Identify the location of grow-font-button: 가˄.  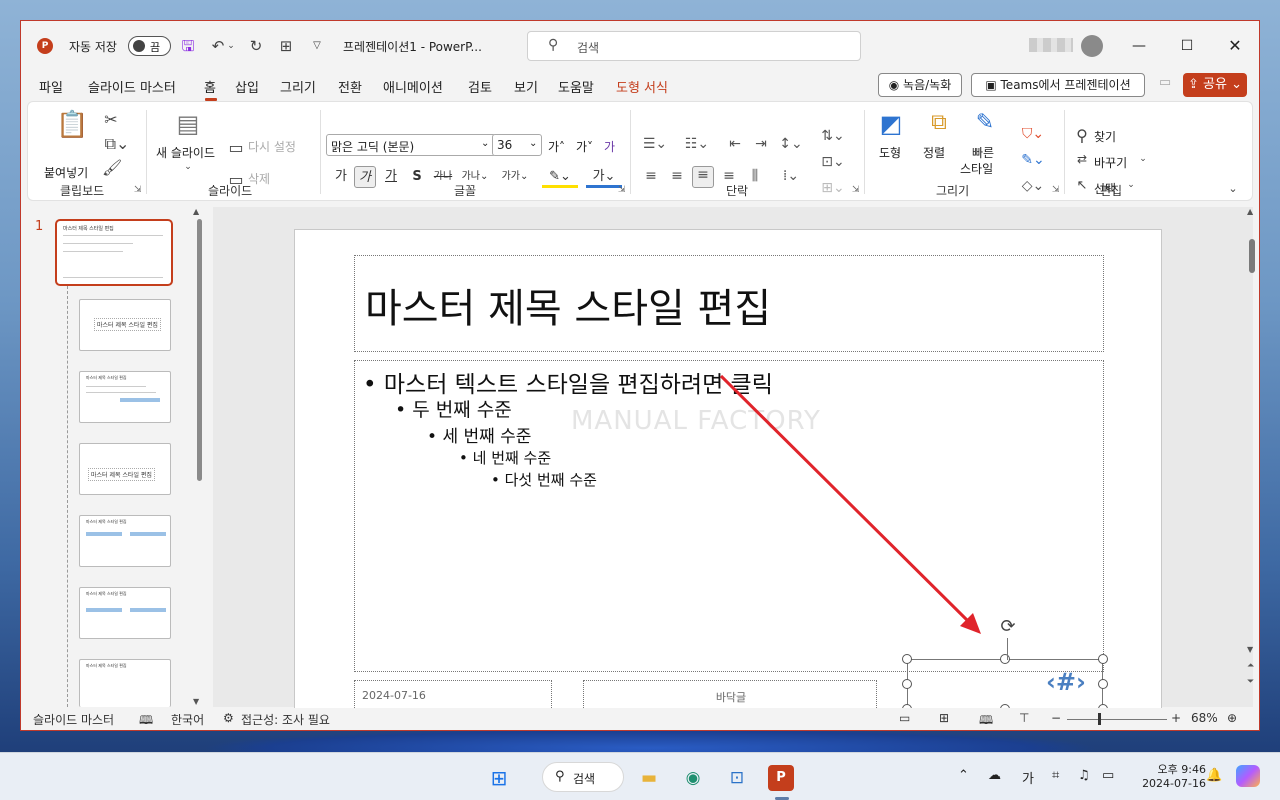
(556, 146).